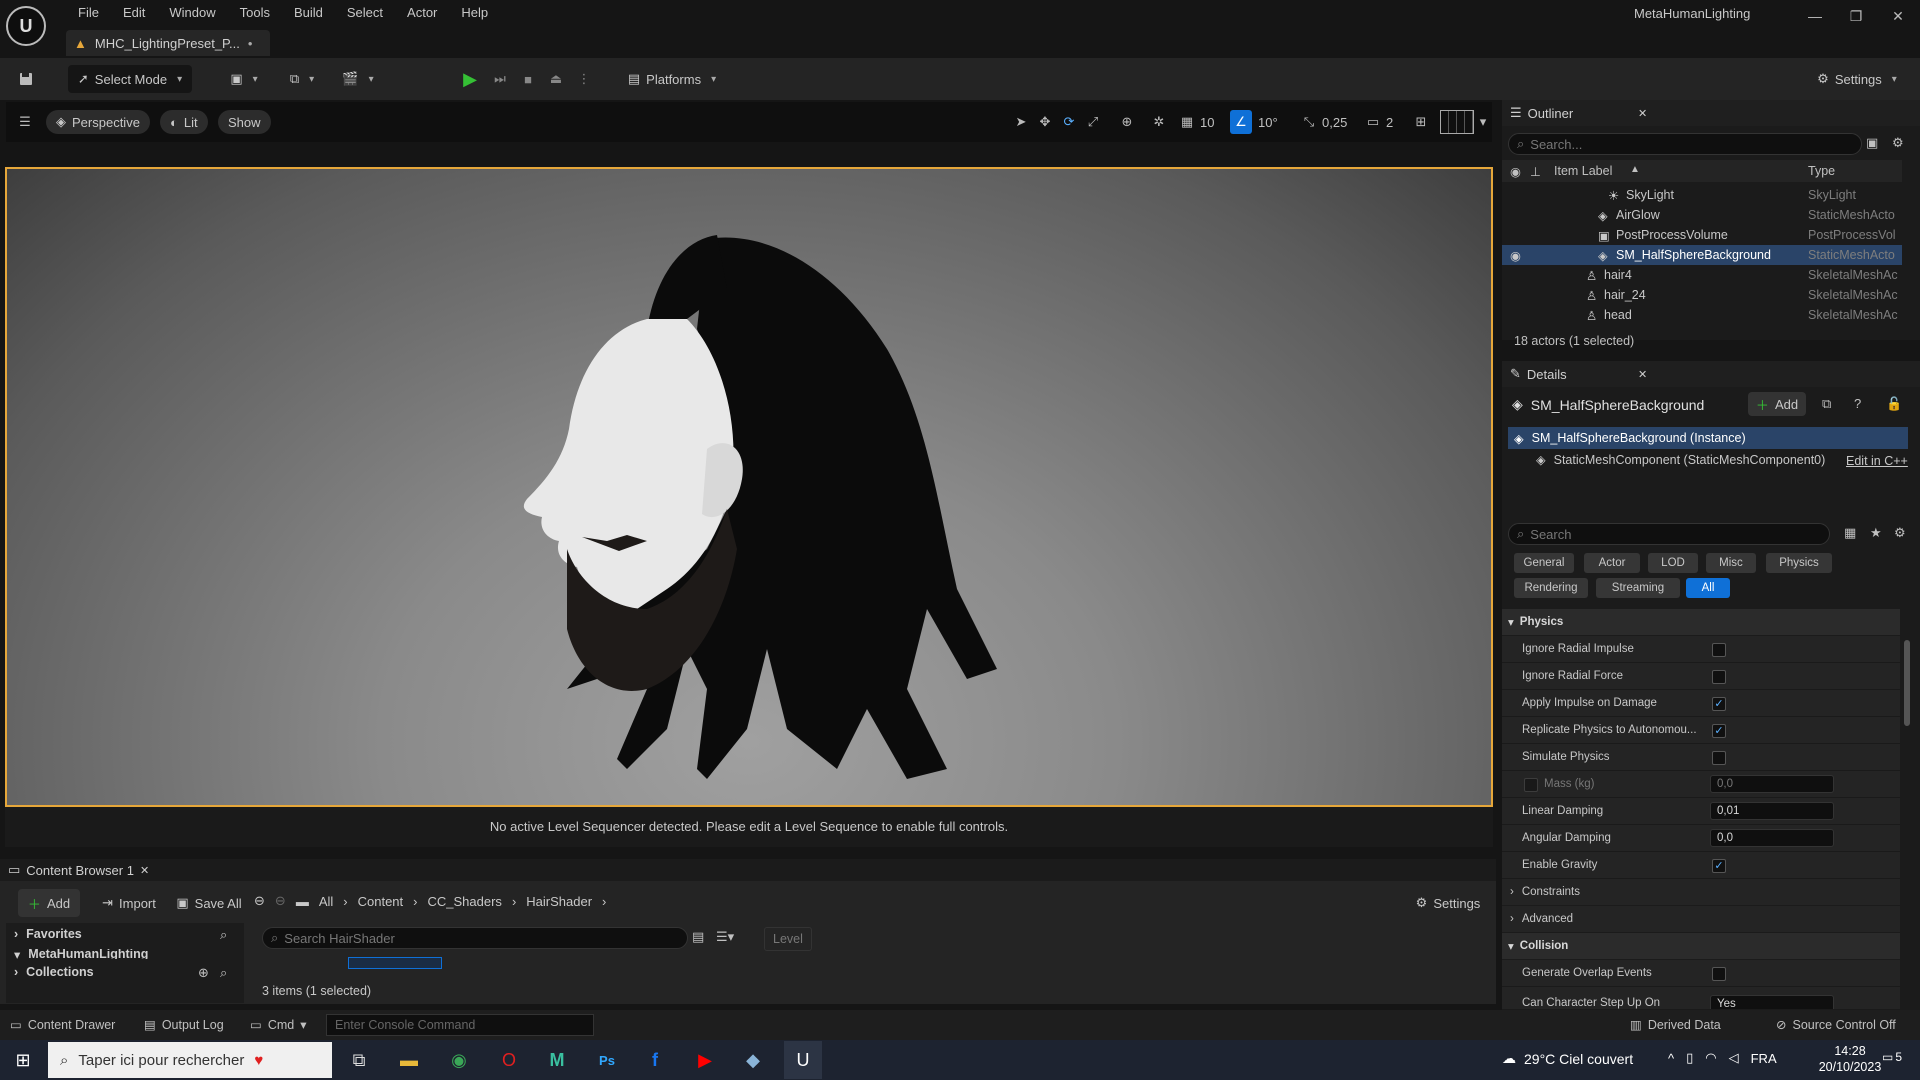 This screenshot has width=1920, height=1080. What do you see at coordinates (698, 937) in the screenshot?
I see `save-search-icon: ▤` at bounding box center [698, 937].